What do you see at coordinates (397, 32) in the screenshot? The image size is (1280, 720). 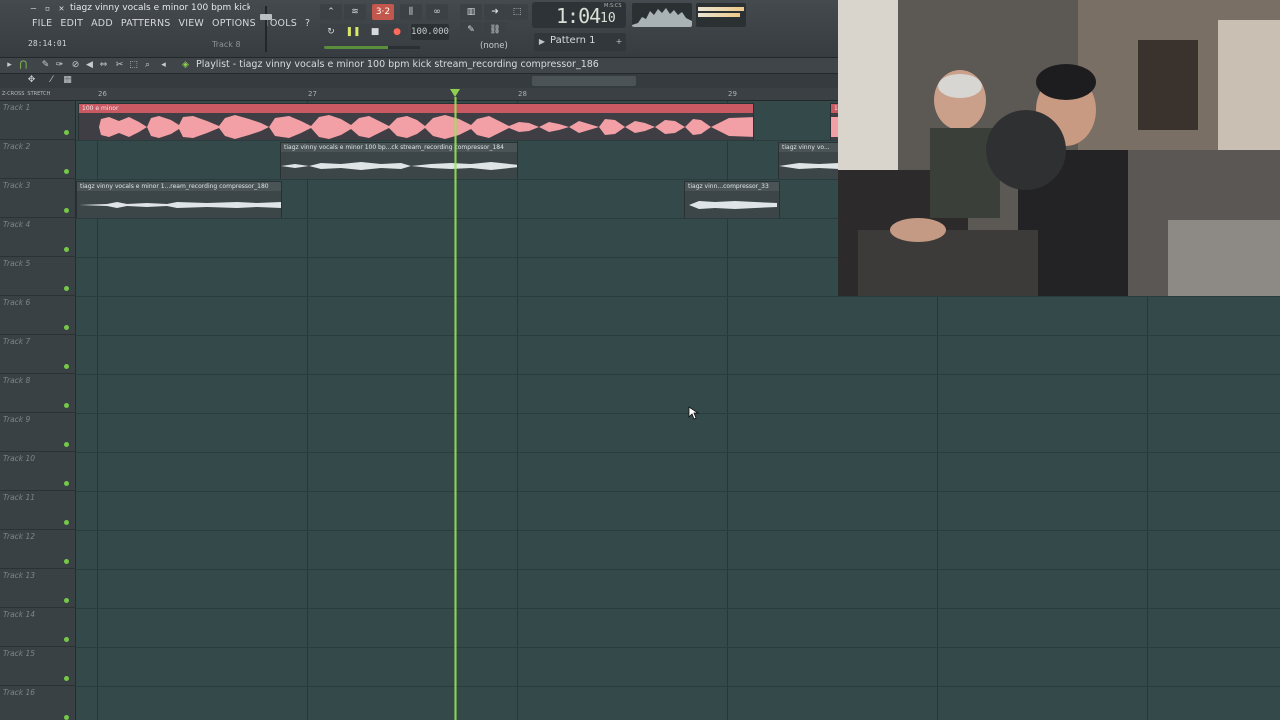 I see `record-button: ●` at bounding box center [397, 32].